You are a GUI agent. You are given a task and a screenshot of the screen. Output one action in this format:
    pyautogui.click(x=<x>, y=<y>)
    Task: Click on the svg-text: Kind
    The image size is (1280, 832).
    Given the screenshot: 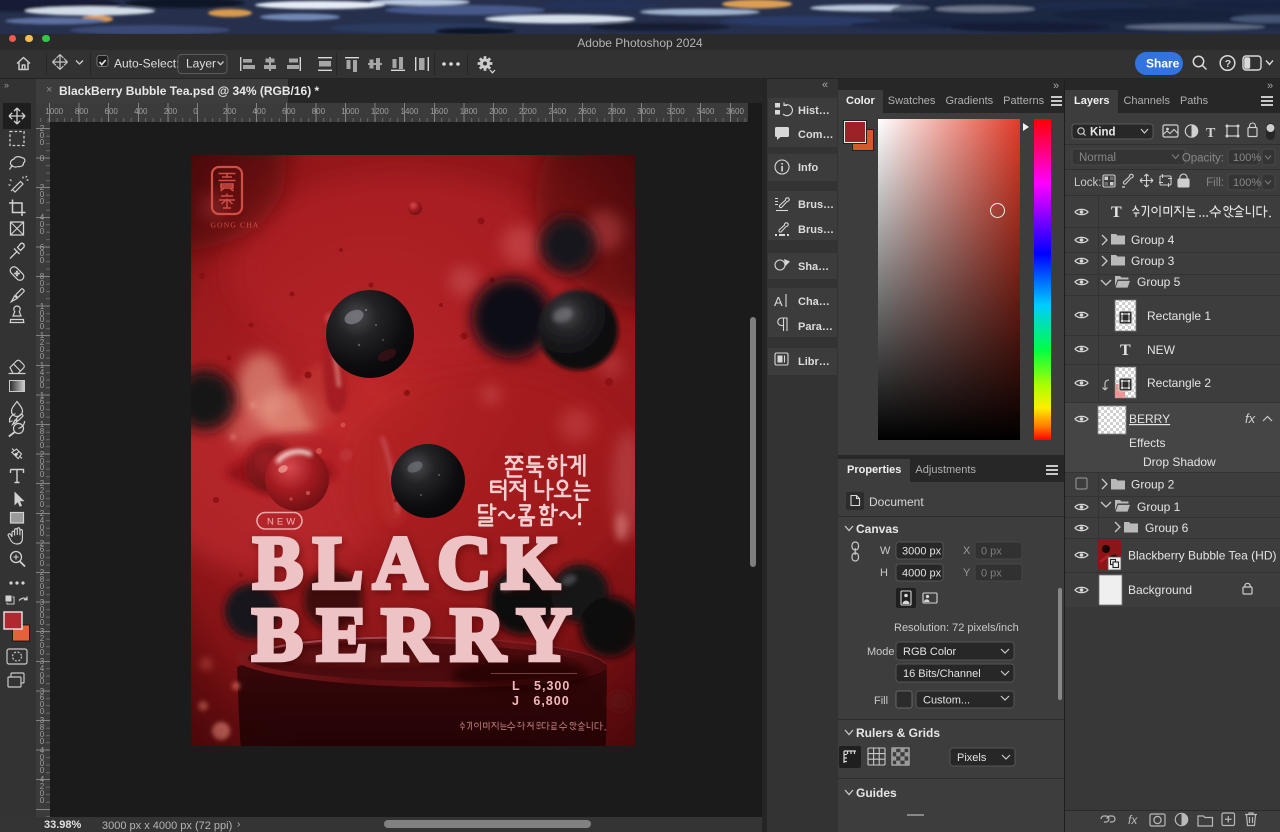 What is the action you would take?
    pyautogui.click(x=1103, y=133)
    